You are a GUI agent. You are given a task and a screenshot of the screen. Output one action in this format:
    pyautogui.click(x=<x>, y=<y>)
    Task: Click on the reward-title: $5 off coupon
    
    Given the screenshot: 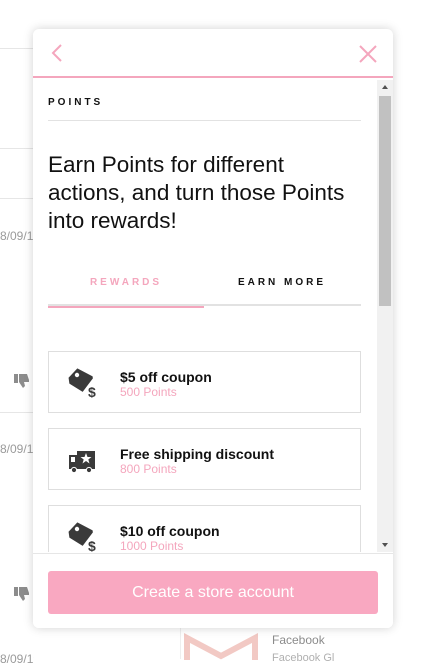 What is the action you would take?
    pyautogui.click(x=166, y=377)
    